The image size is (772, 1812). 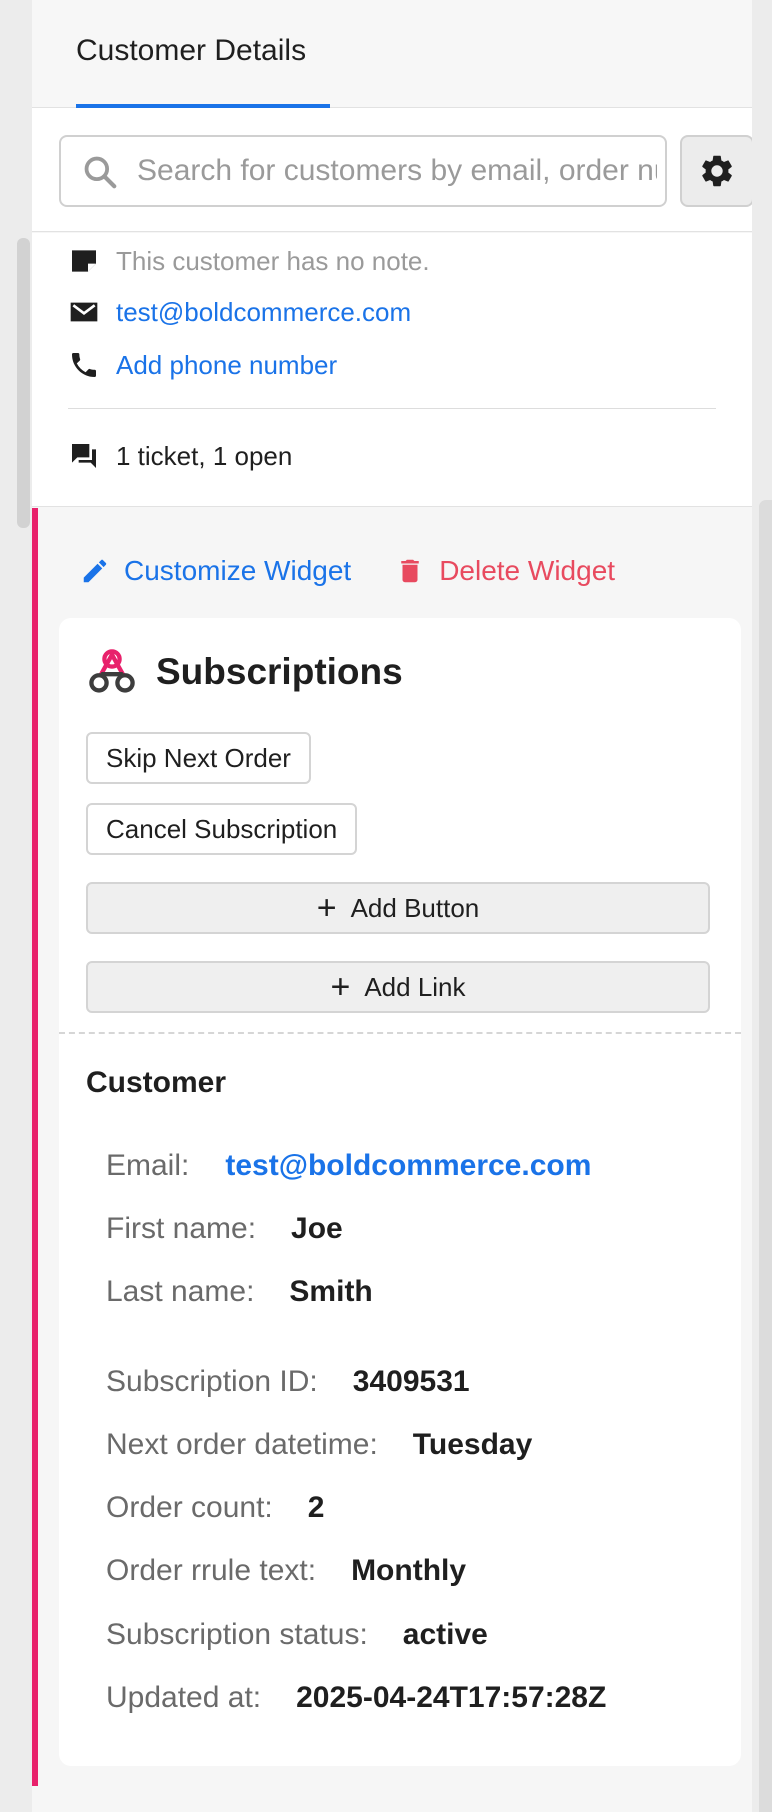 I want to click on settings-button, so click(x=717, y=171).